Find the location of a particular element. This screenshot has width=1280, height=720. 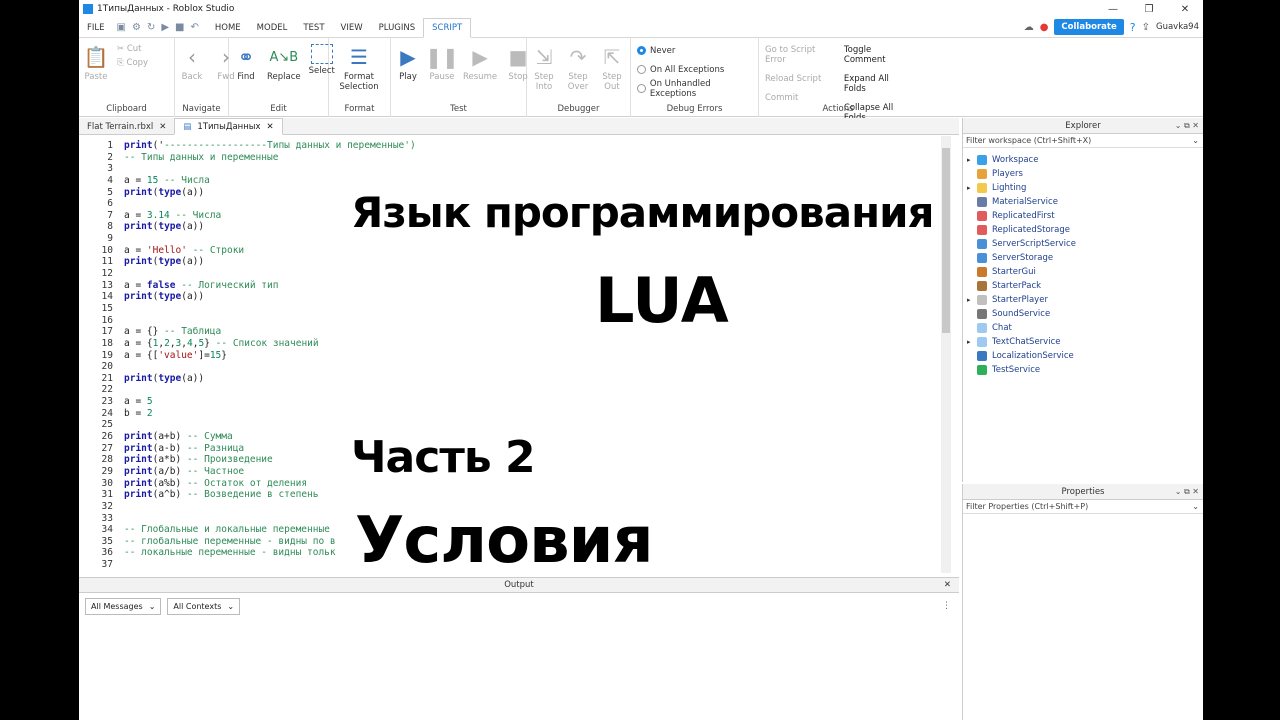

messages-filter-dropdown: All Messages ⌄ is located at coordinates (123, 606).